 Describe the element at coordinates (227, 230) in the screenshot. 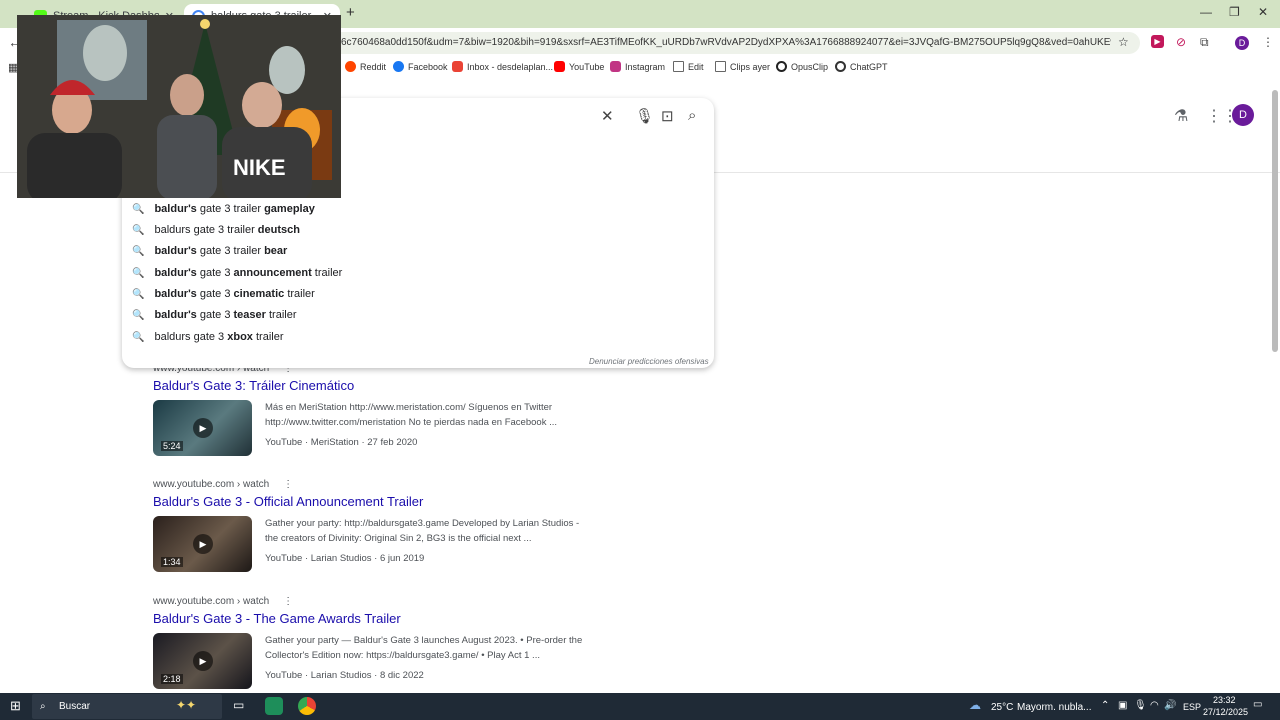

I see `suggestion-text: baldurs gate 3 trailer deutsch` at that location.